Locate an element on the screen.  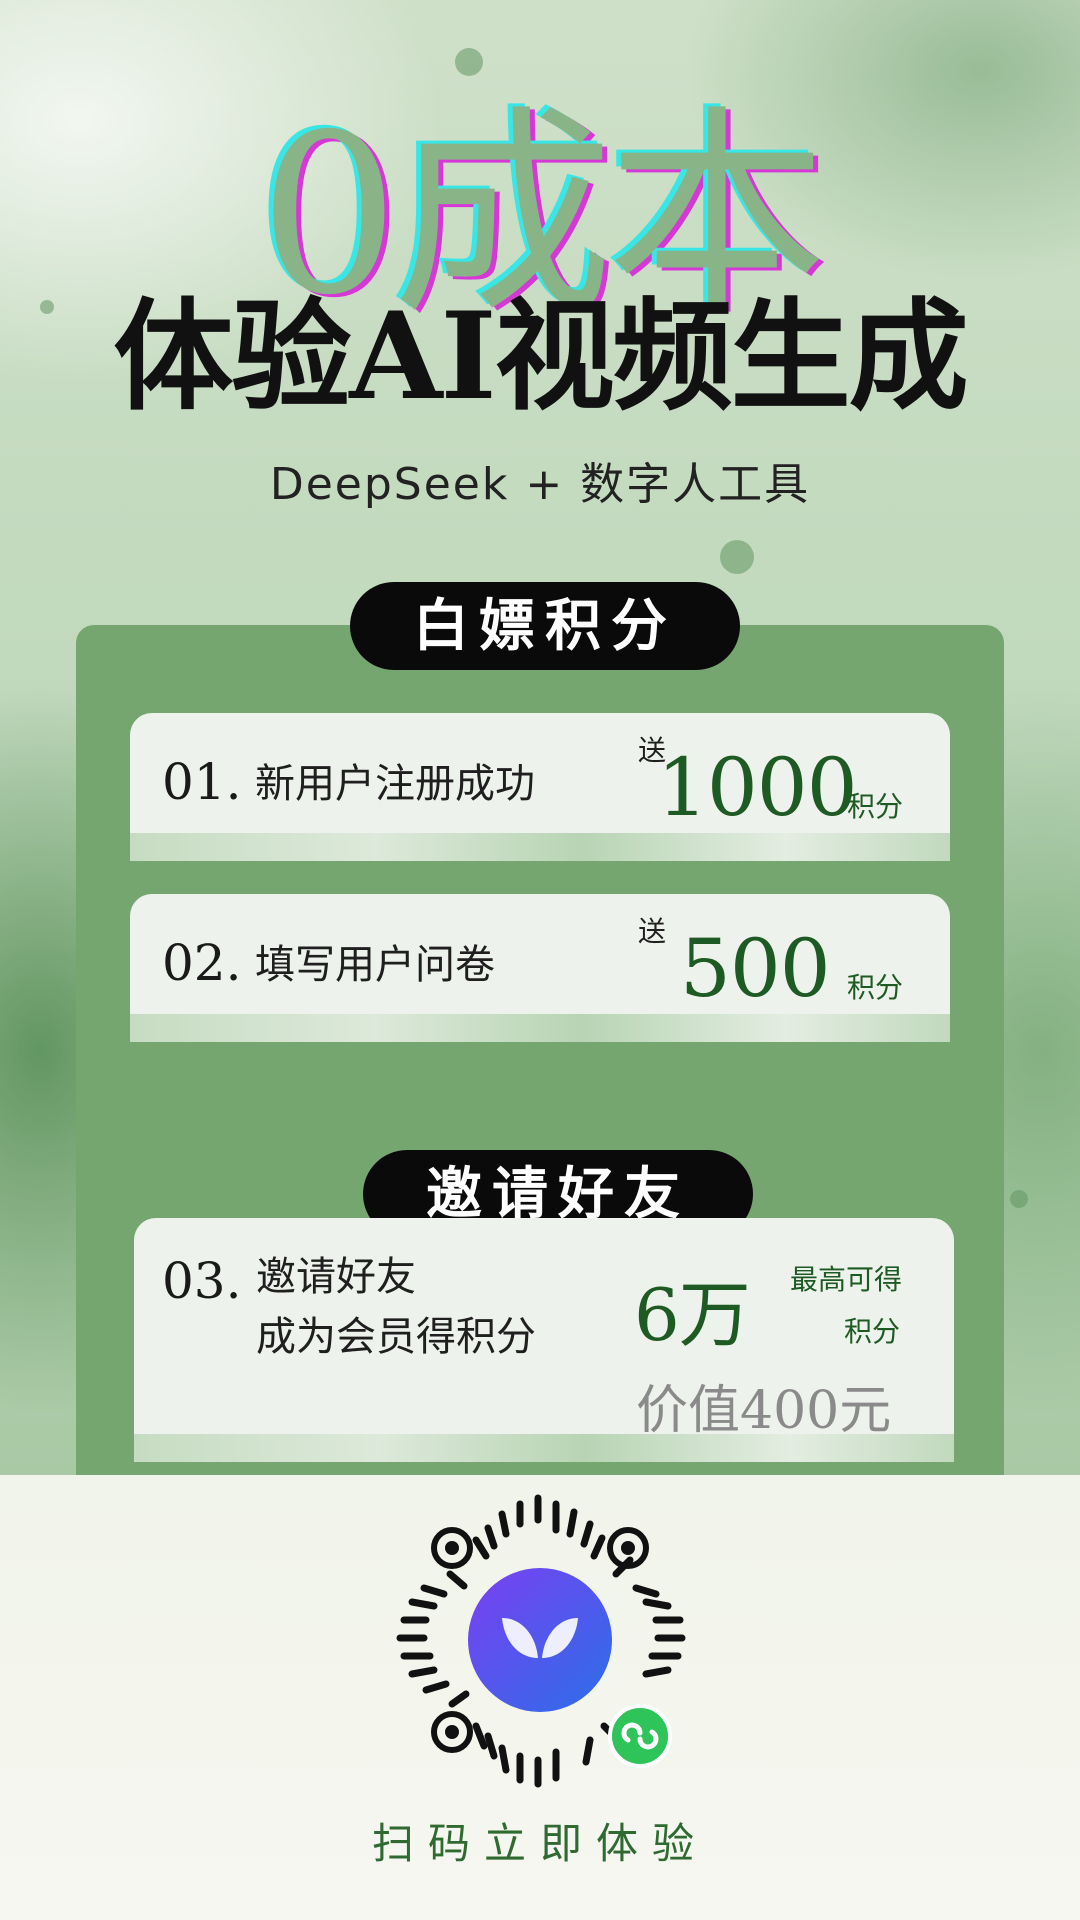
reward-card-survey: 02. 填写用户问卷 送 500 积分 is located at coordinates (540, 968).